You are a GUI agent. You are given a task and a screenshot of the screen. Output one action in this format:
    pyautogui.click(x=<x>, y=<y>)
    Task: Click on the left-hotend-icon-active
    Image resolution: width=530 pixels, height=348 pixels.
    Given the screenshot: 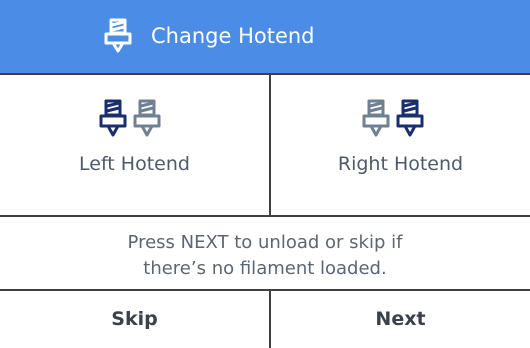 What is the action you would take?
    pyautogui.click(x=113, y=118)
    